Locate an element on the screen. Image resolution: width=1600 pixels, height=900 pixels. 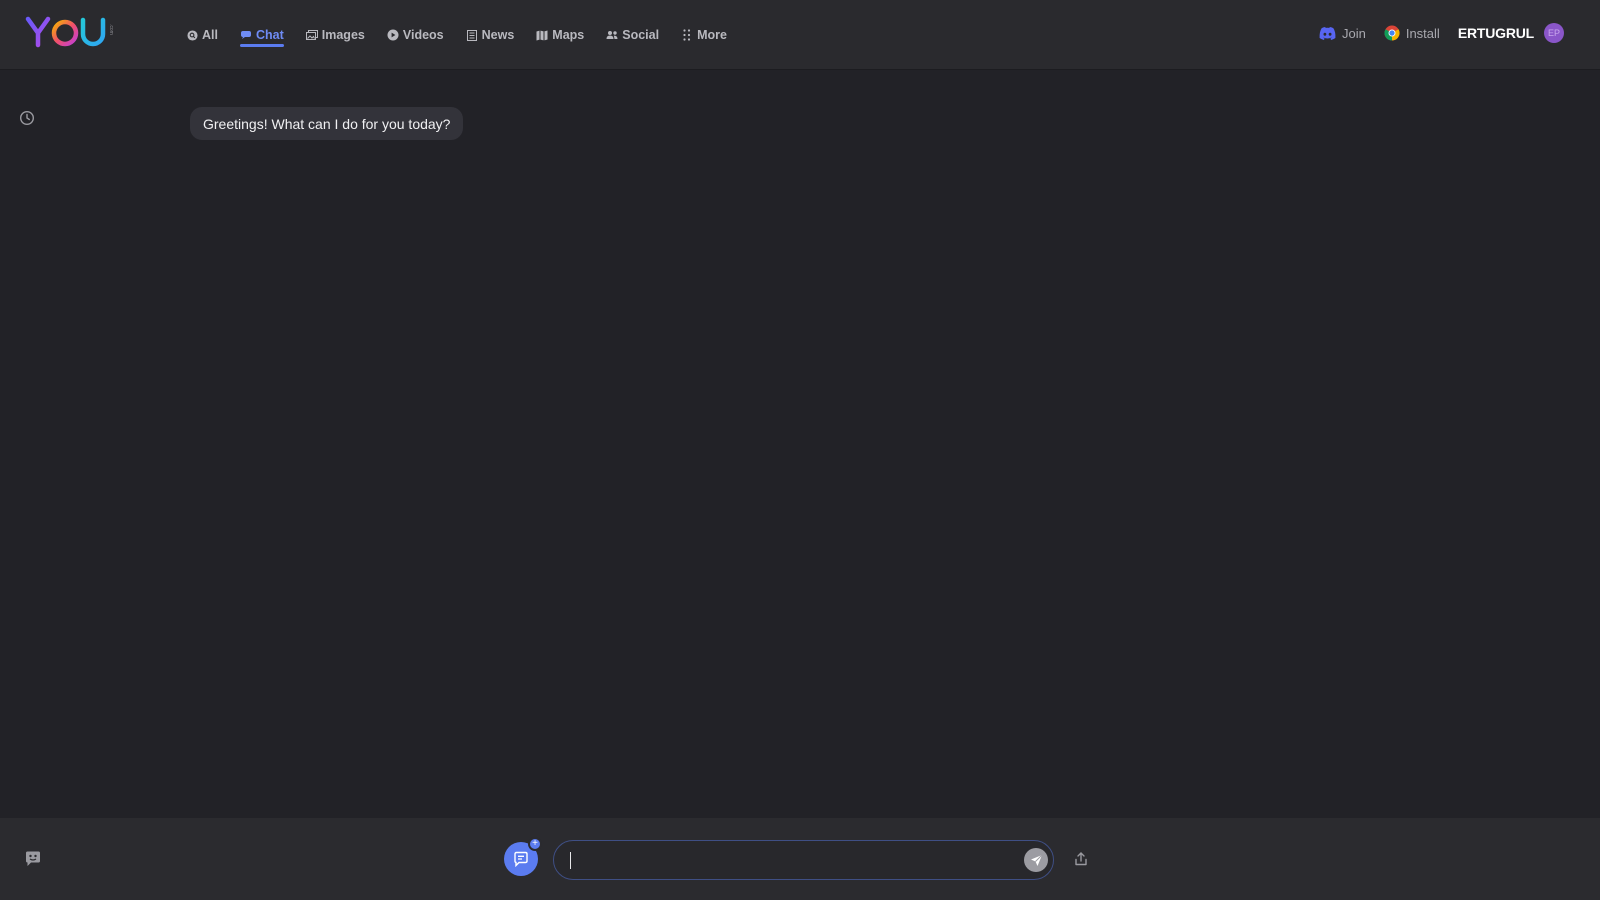
play-icon is located at coordinates (393, 35).